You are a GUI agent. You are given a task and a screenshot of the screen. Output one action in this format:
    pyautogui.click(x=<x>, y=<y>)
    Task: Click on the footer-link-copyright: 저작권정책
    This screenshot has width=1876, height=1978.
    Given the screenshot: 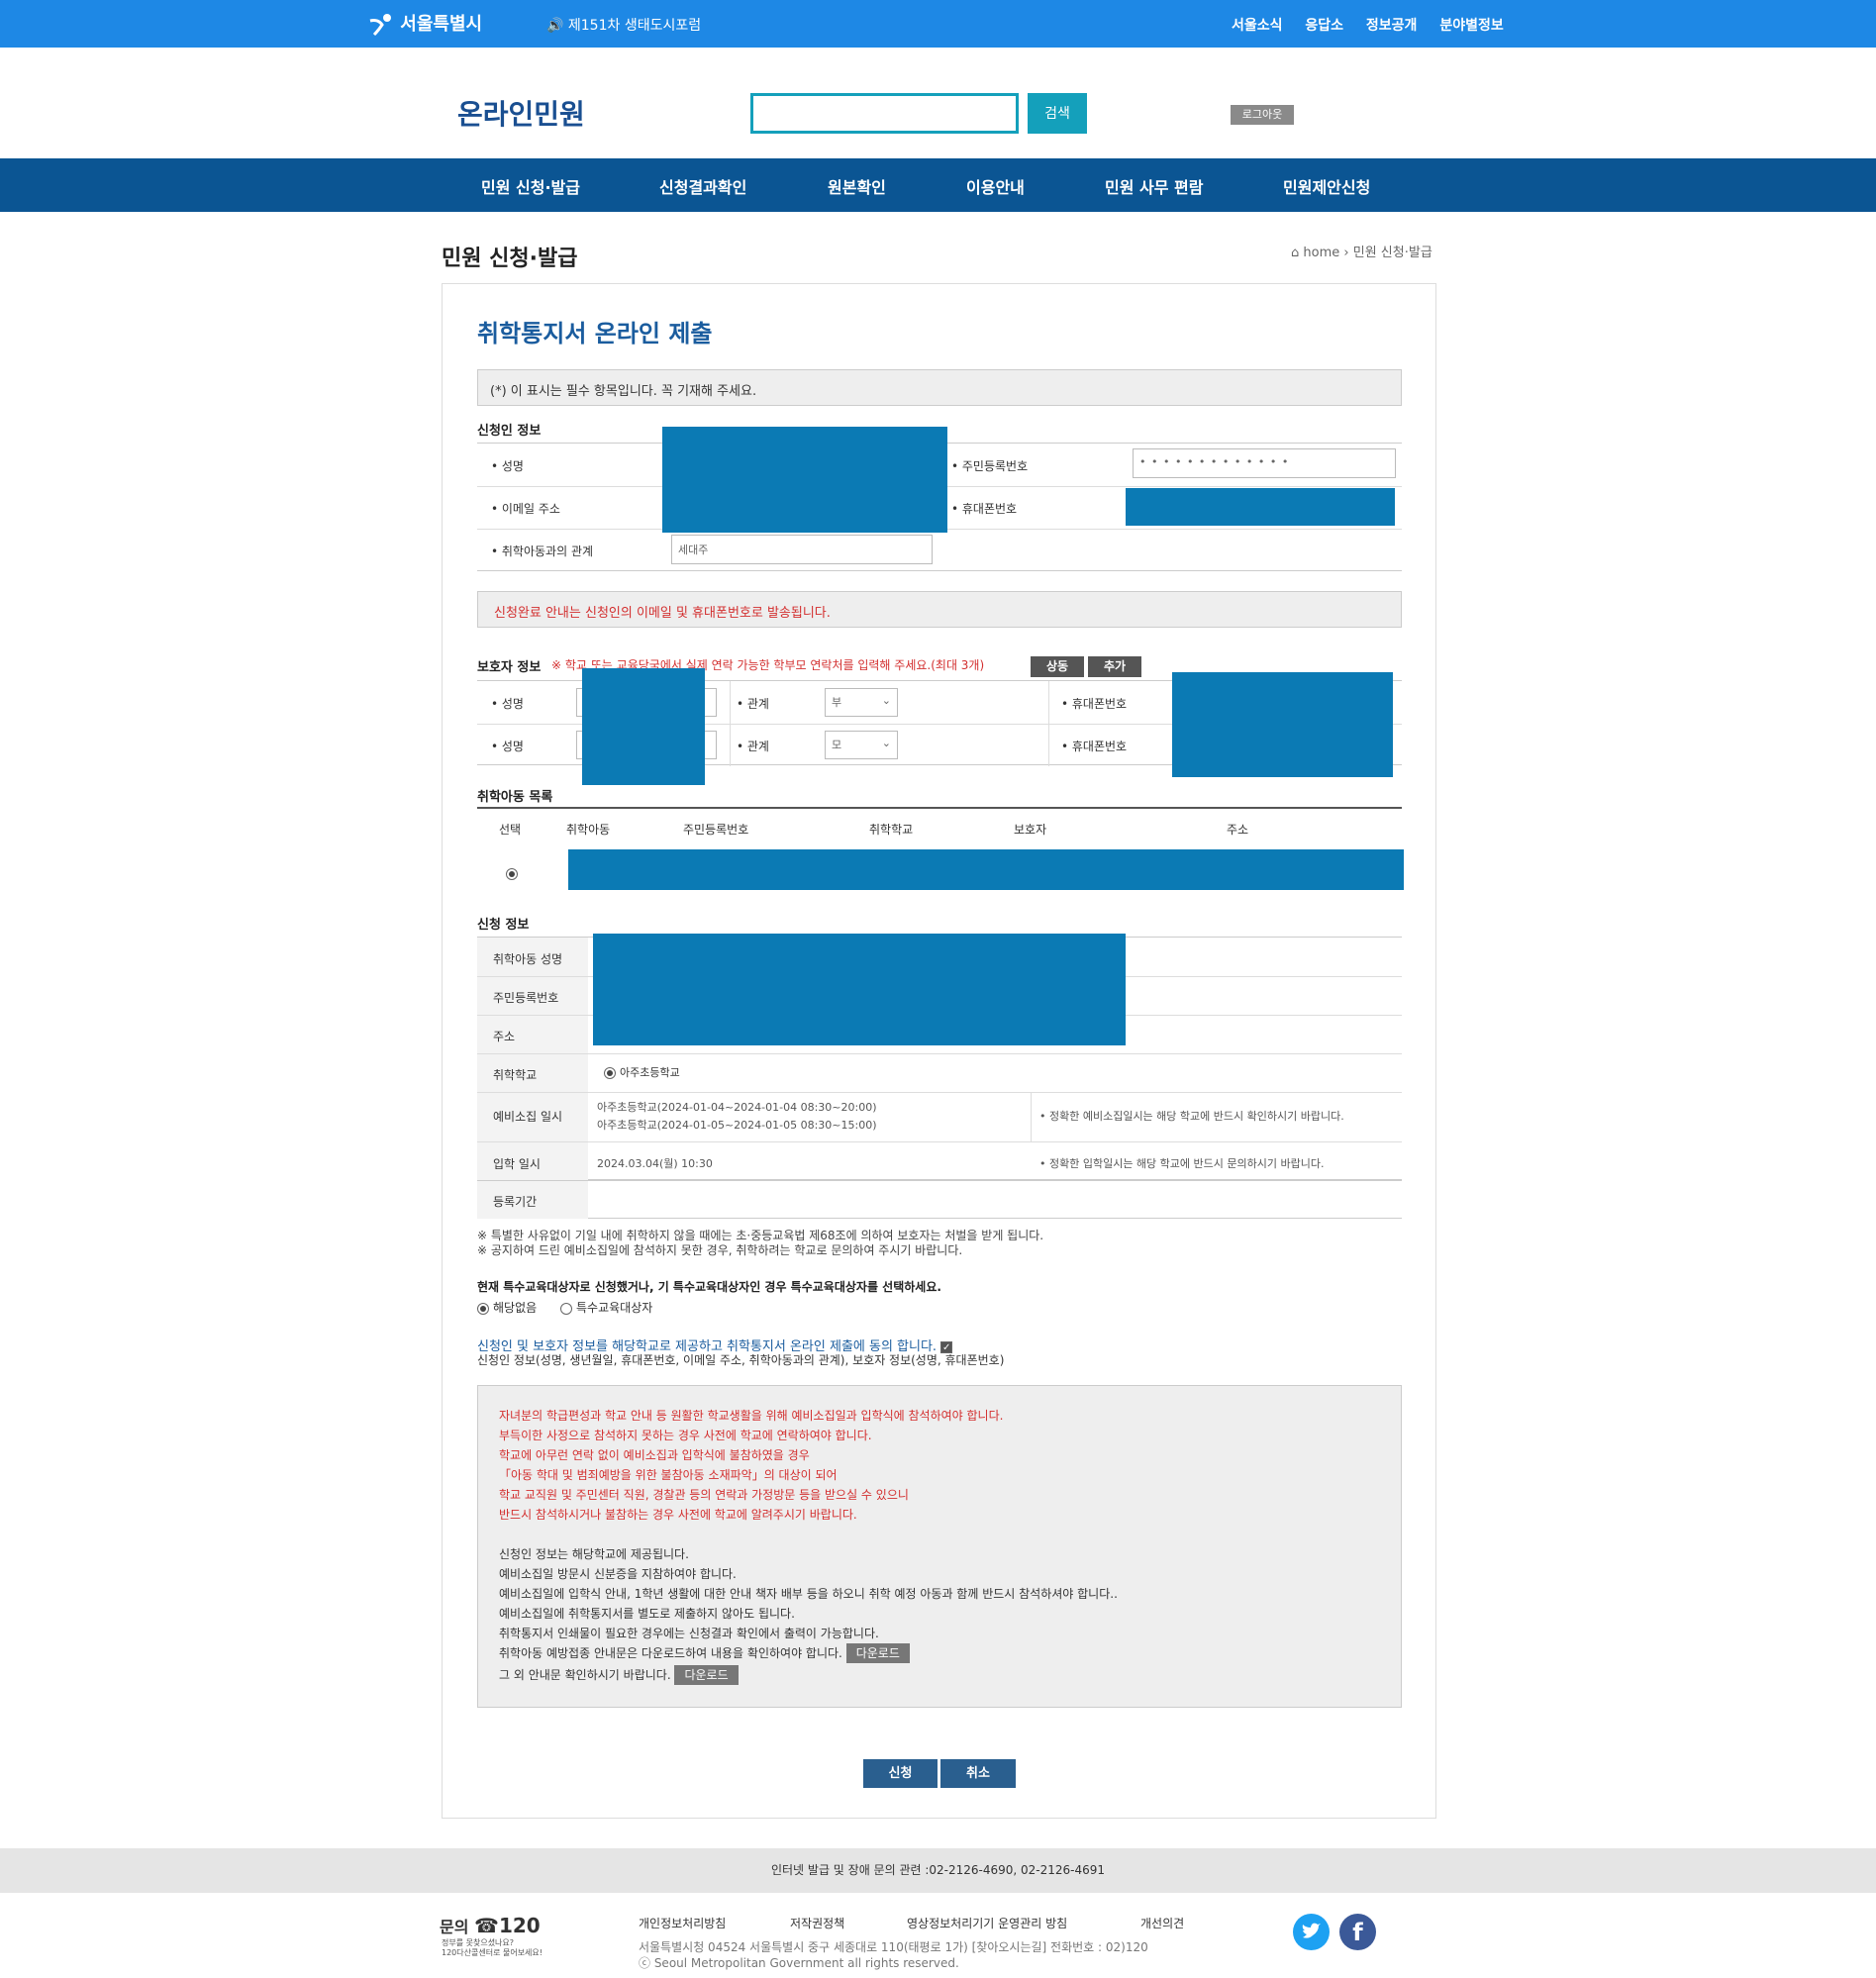 What is the action you would take?
    pyautogui.click(x=817, y=1923)
    